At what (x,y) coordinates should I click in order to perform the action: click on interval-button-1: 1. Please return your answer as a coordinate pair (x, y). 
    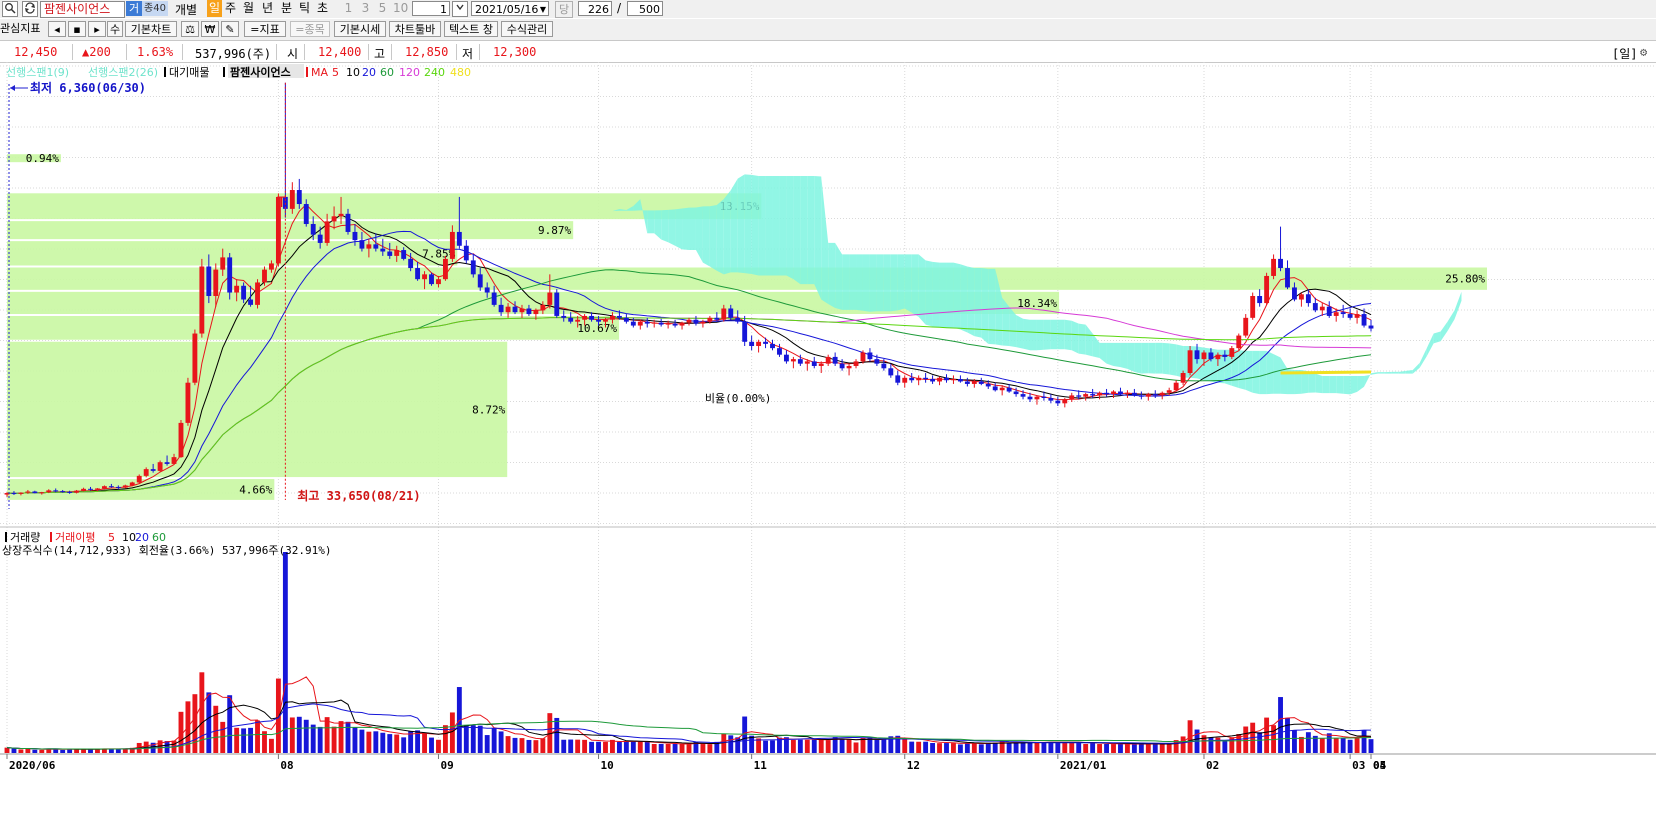
    Looking at the image, I should click on (348, 8).